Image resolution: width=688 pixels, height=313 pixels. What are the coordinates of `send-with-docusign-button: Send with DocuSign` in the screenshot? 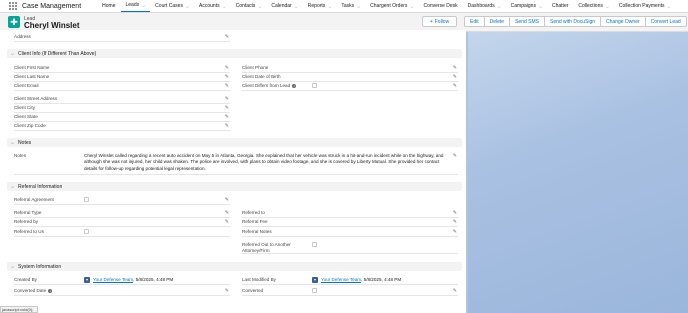 It's located at (573, 21).